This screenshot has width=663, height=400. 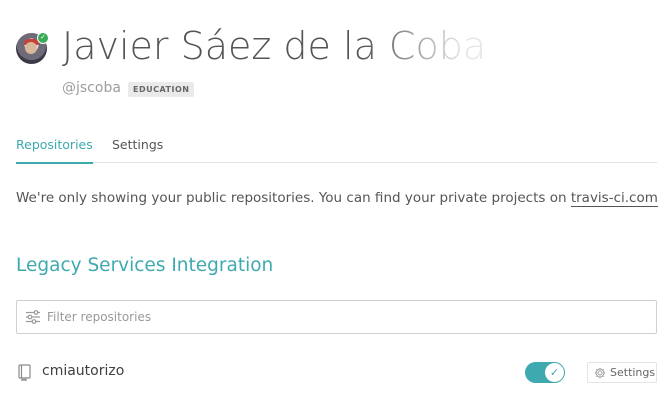 I want to click on tab-settings: Settings, so click(x=137, y=144).